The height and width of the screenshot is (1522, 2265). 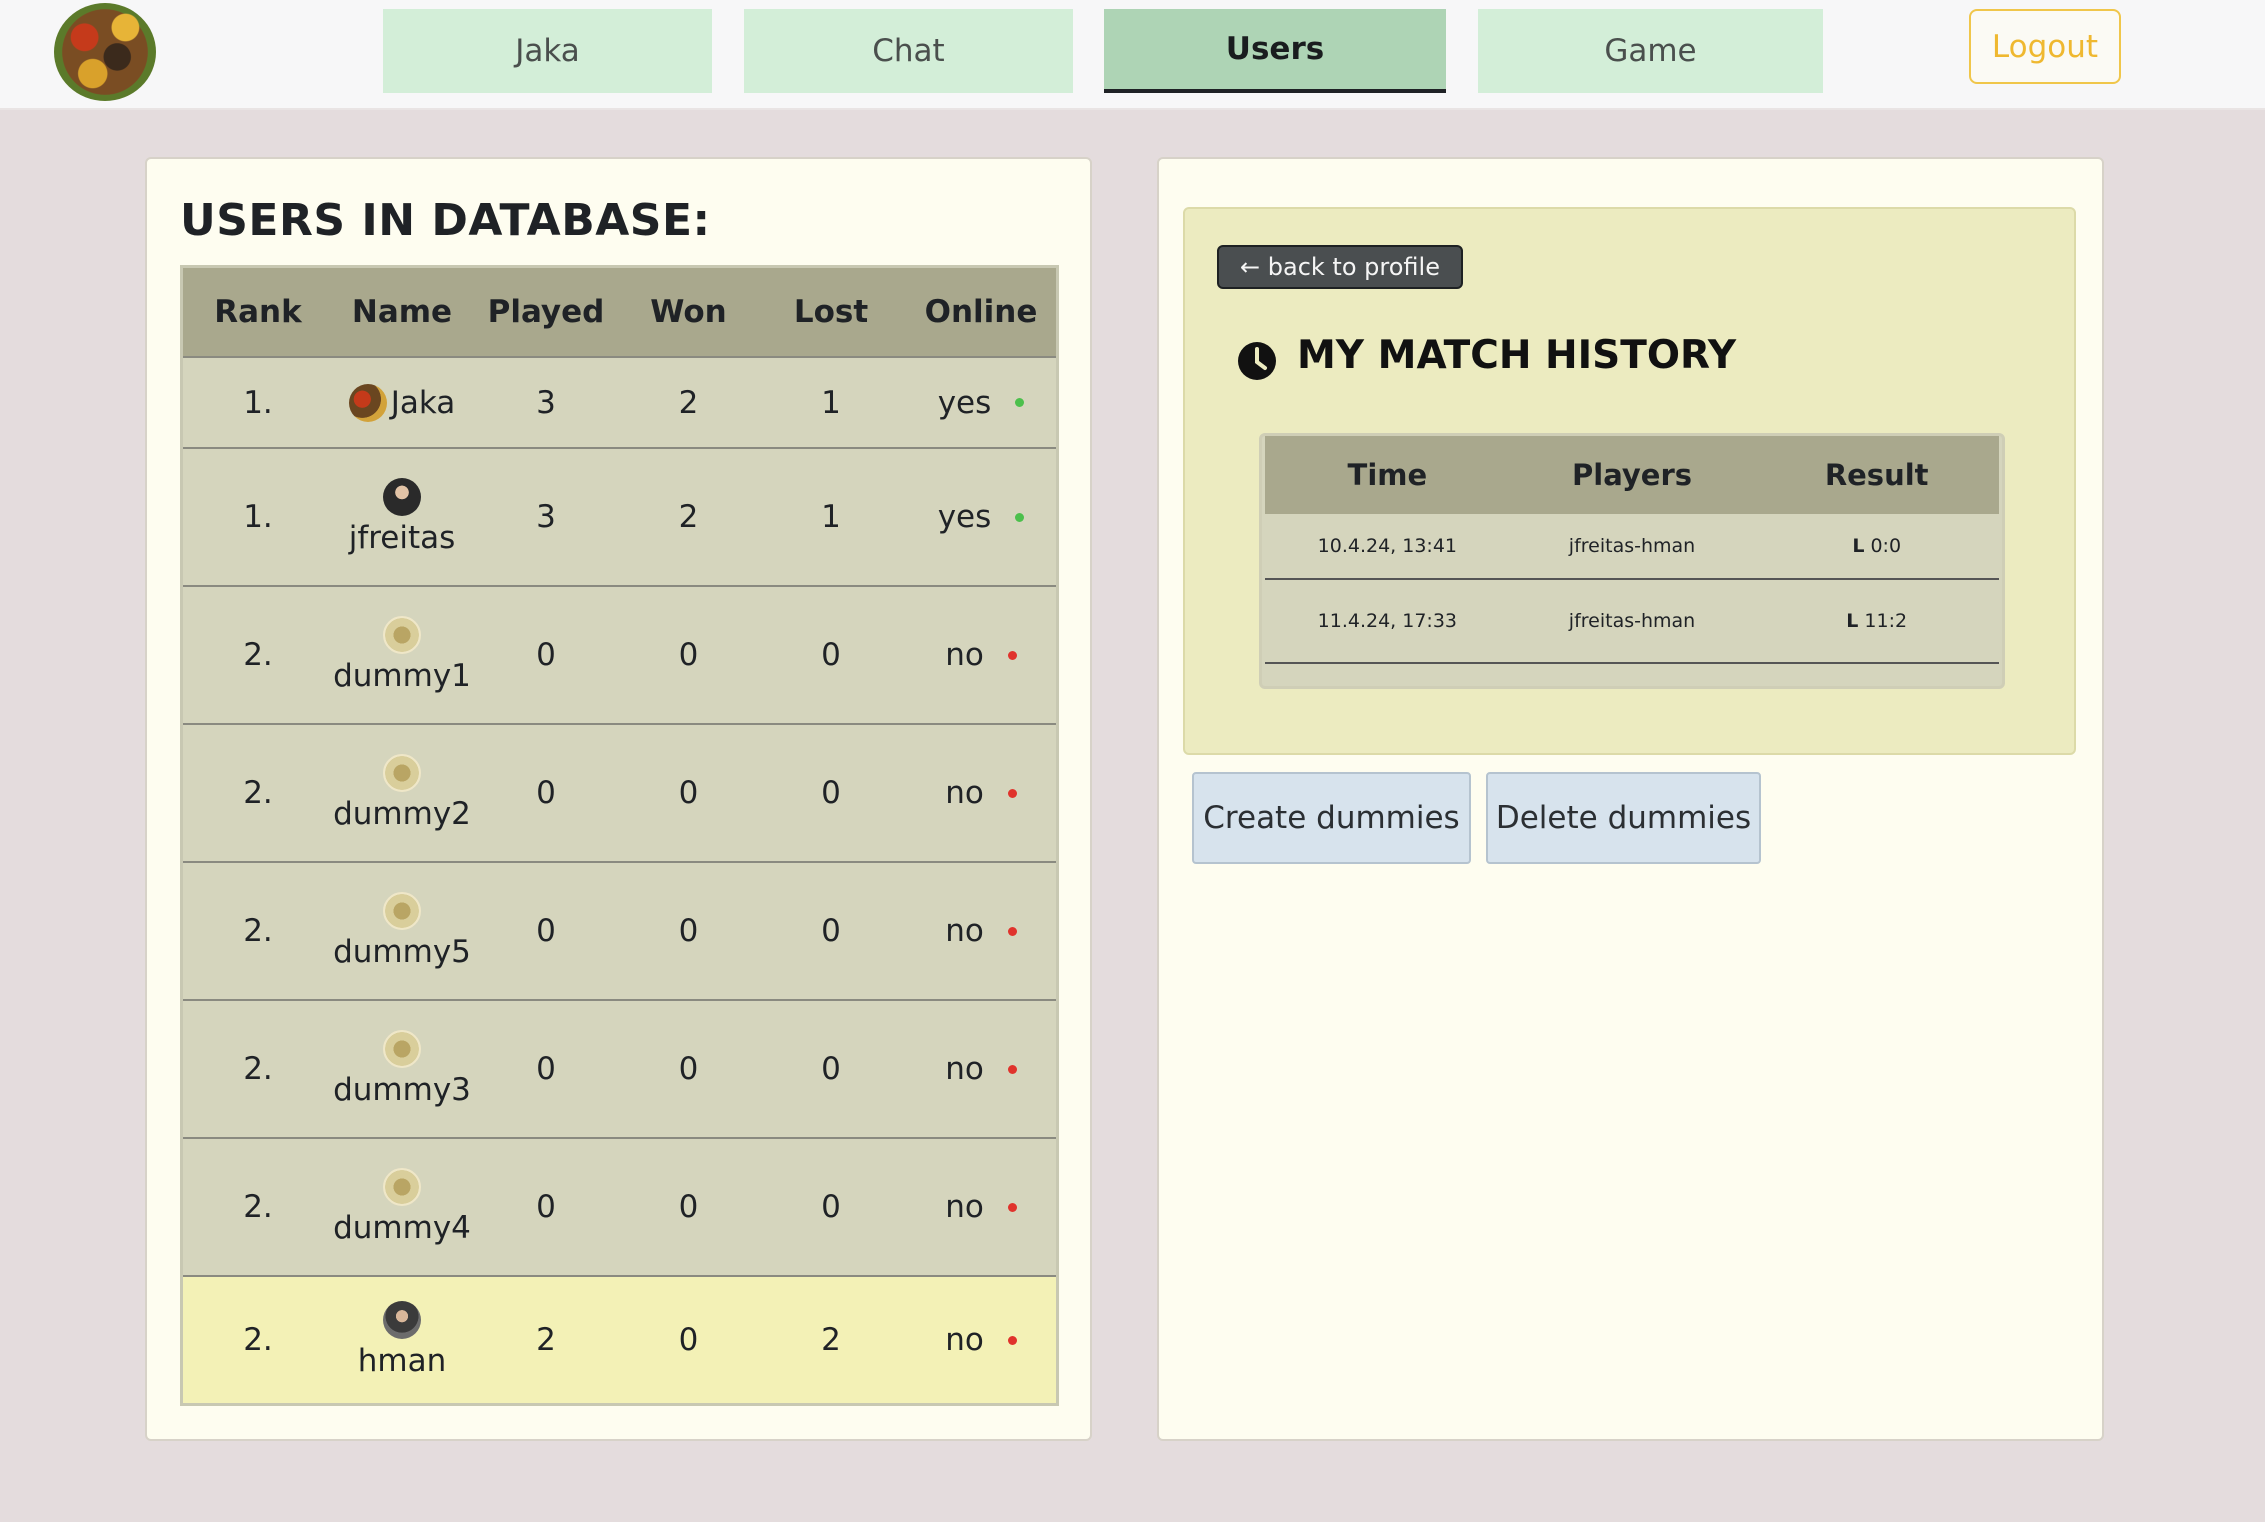 What do you see at coordinates (402, 1090) in the screenshot?
I see `user-name: dummy3` at bounding box center [402, 1090].